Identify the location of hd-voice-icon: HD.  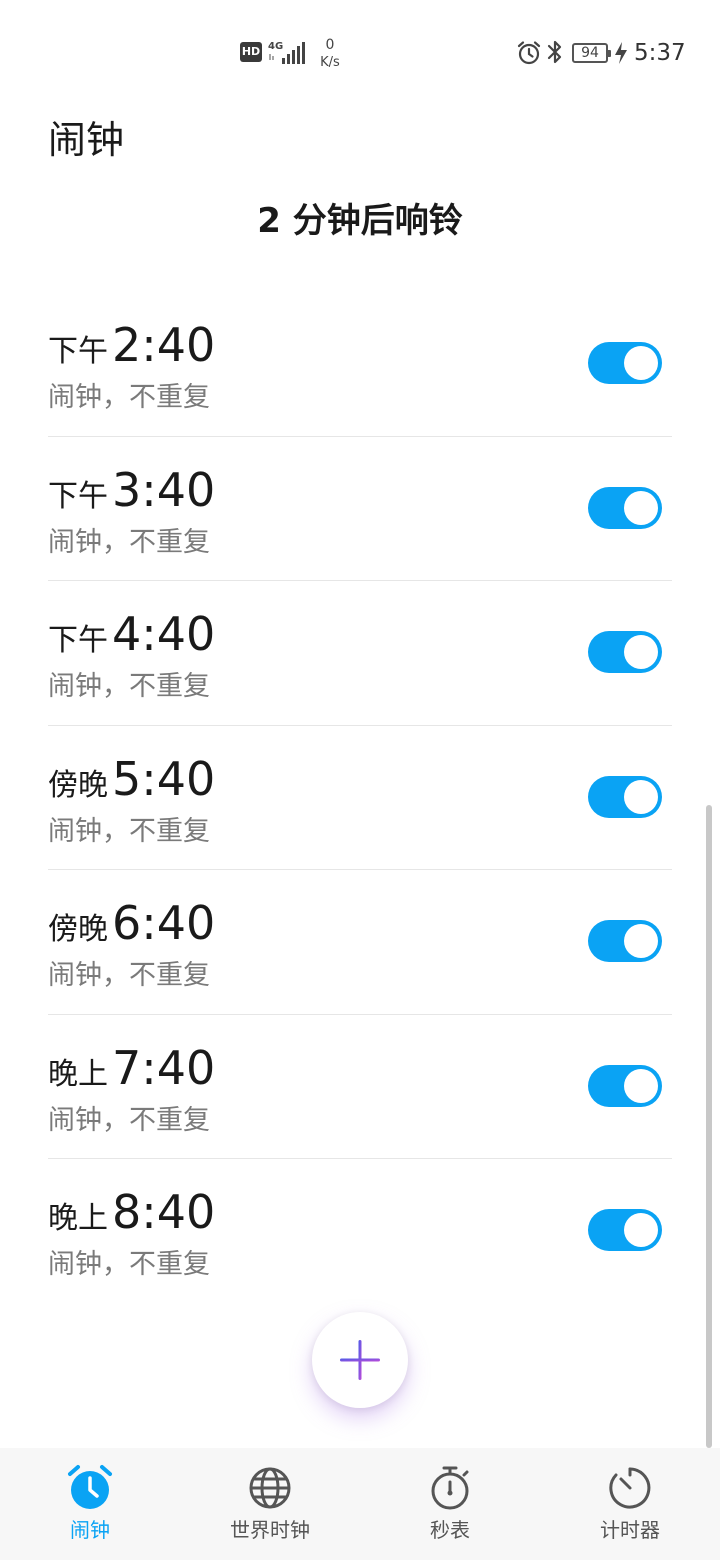
(251, 52).